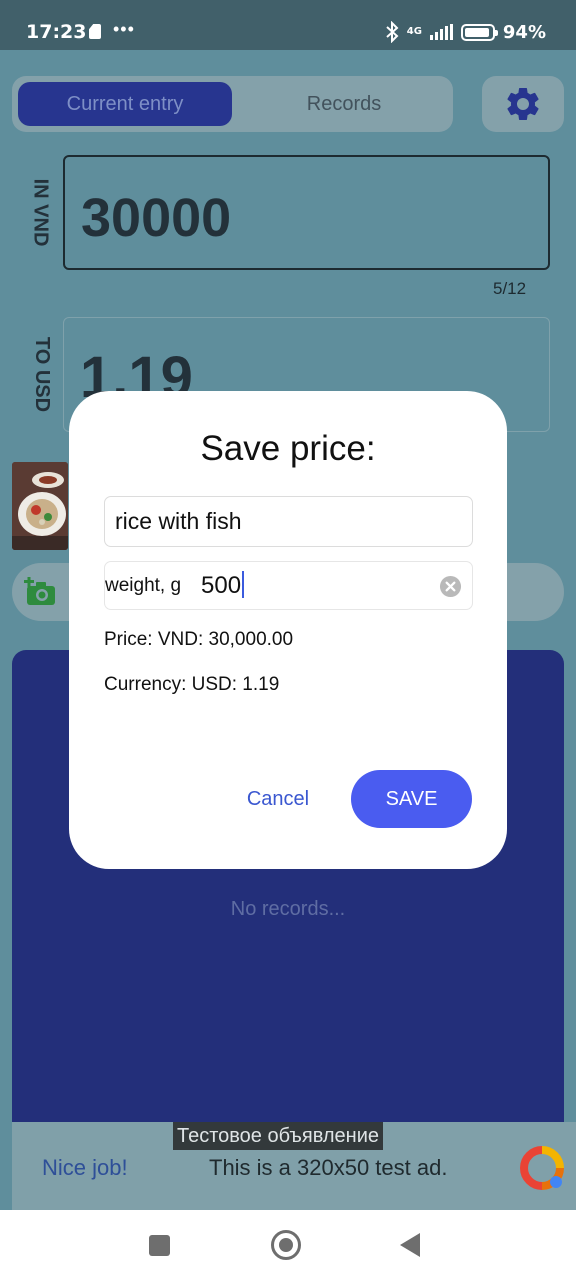 This screenshot has width=576, height=1280. I want to click on output-currency-label: TO USD, so click(42, 374).